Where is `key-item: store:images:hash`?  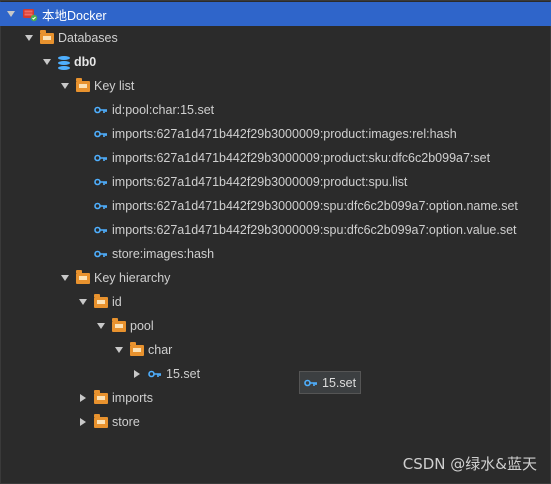 key-item: store:images:hash is located at coordinates (107, 254).